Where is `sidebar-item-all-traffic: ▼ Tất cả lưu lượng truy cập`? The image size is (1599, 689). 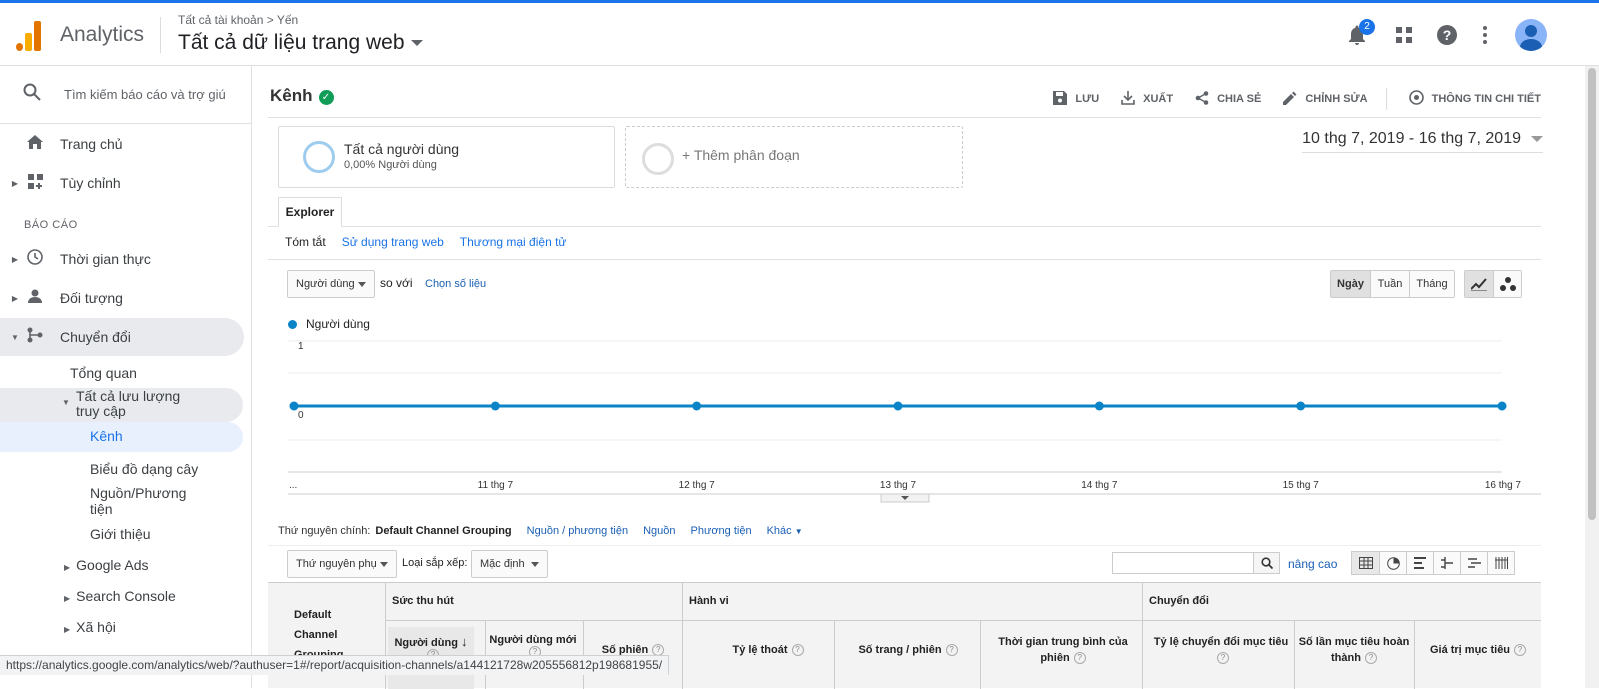
sidebar-item-all-traffic: ▼ Tất cả lưu lượng truy cập is located at coordinates (121, 405).